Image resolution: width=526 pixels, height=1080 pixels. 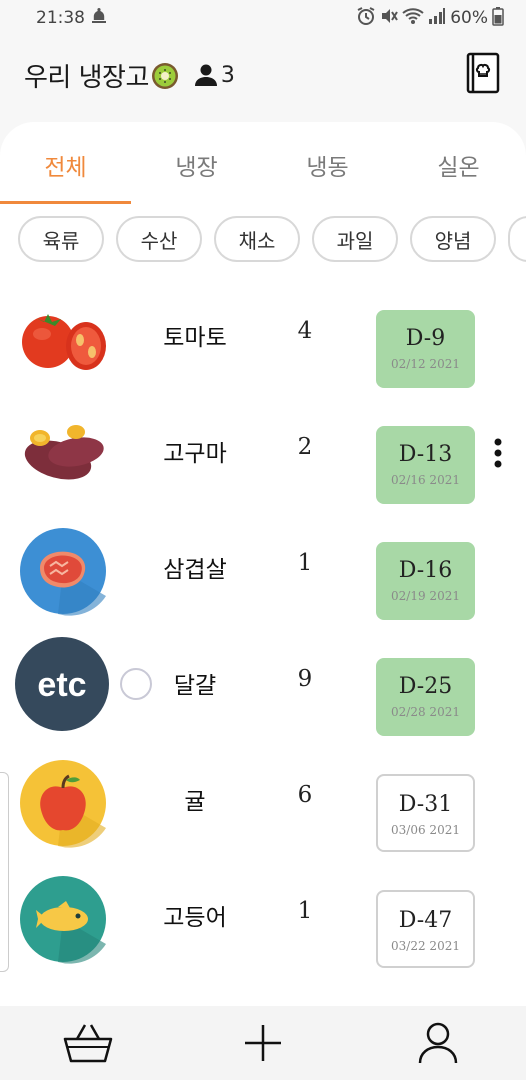 I want to click on battery-text: 60%, so click(x=469, y=18).